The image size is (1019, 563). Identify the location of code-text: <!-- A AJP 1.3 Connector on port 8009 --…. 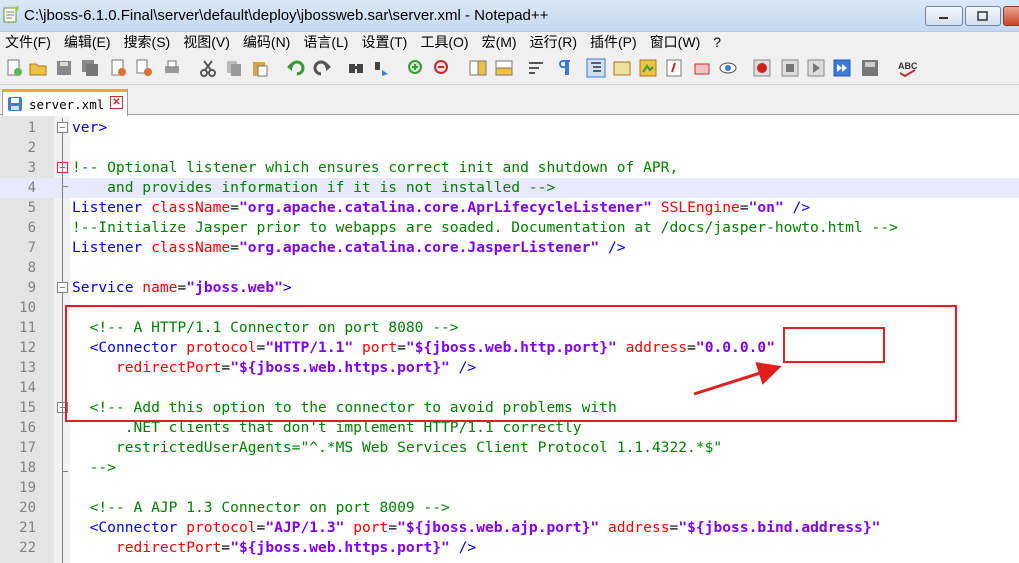
(261, 507).